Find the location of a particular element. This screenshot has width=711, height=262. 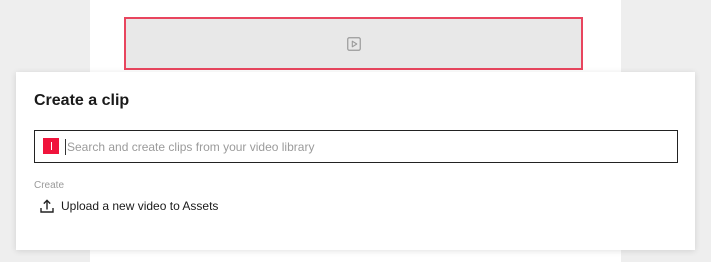

upload-icon is located at coordinates (47, 206).